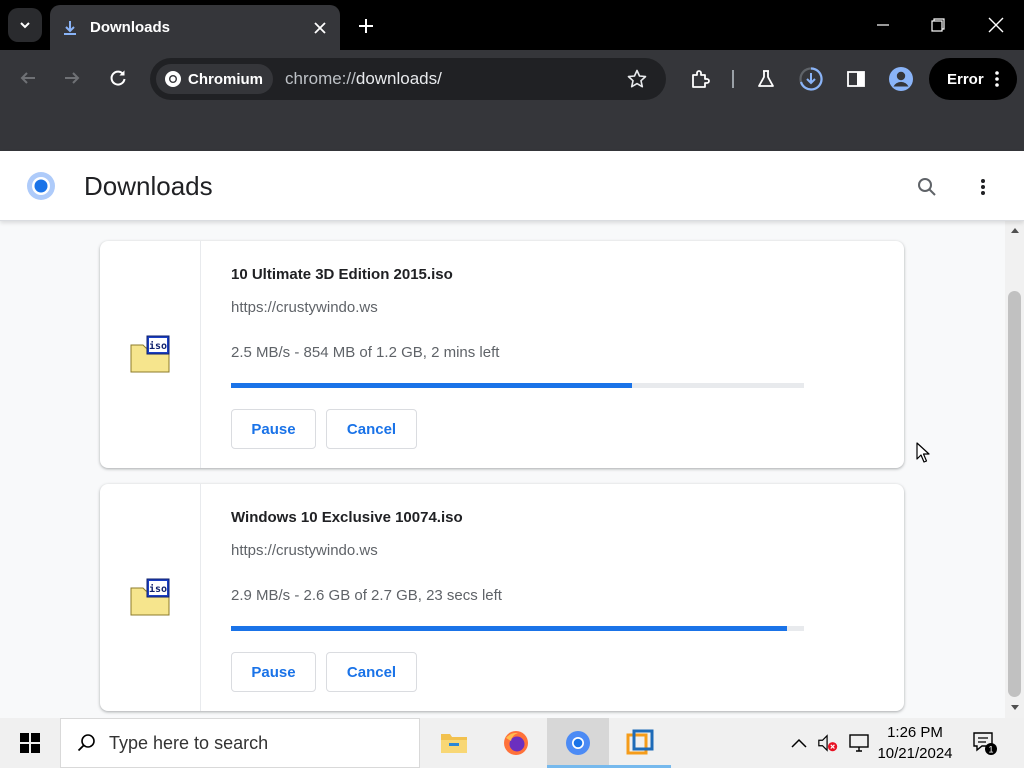 Image resolution: width=1024 pixels, height=768 pixels. What do you see at coordinates (915, 753) in the screenshot?
I see `clock-date: 10/21/2024` at bounding box center [915, 753].